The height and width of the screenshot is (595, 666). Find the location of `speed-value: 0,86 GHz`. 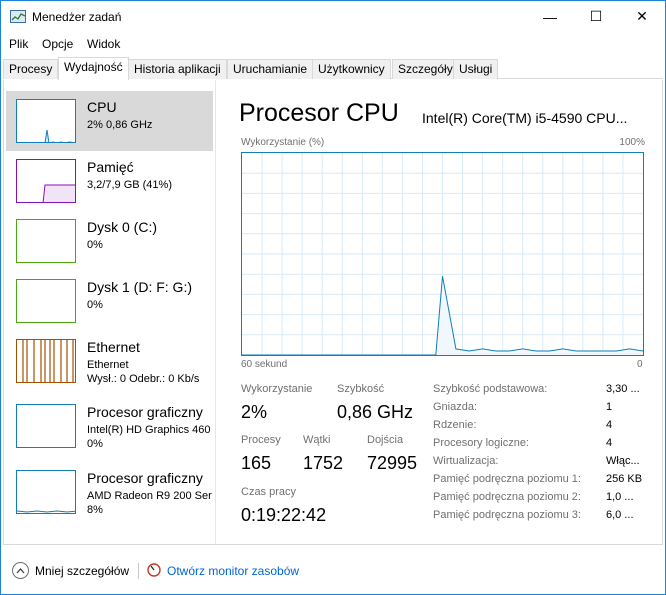

speed-value: 0,86 GHz is located at coordinates (375, 412).